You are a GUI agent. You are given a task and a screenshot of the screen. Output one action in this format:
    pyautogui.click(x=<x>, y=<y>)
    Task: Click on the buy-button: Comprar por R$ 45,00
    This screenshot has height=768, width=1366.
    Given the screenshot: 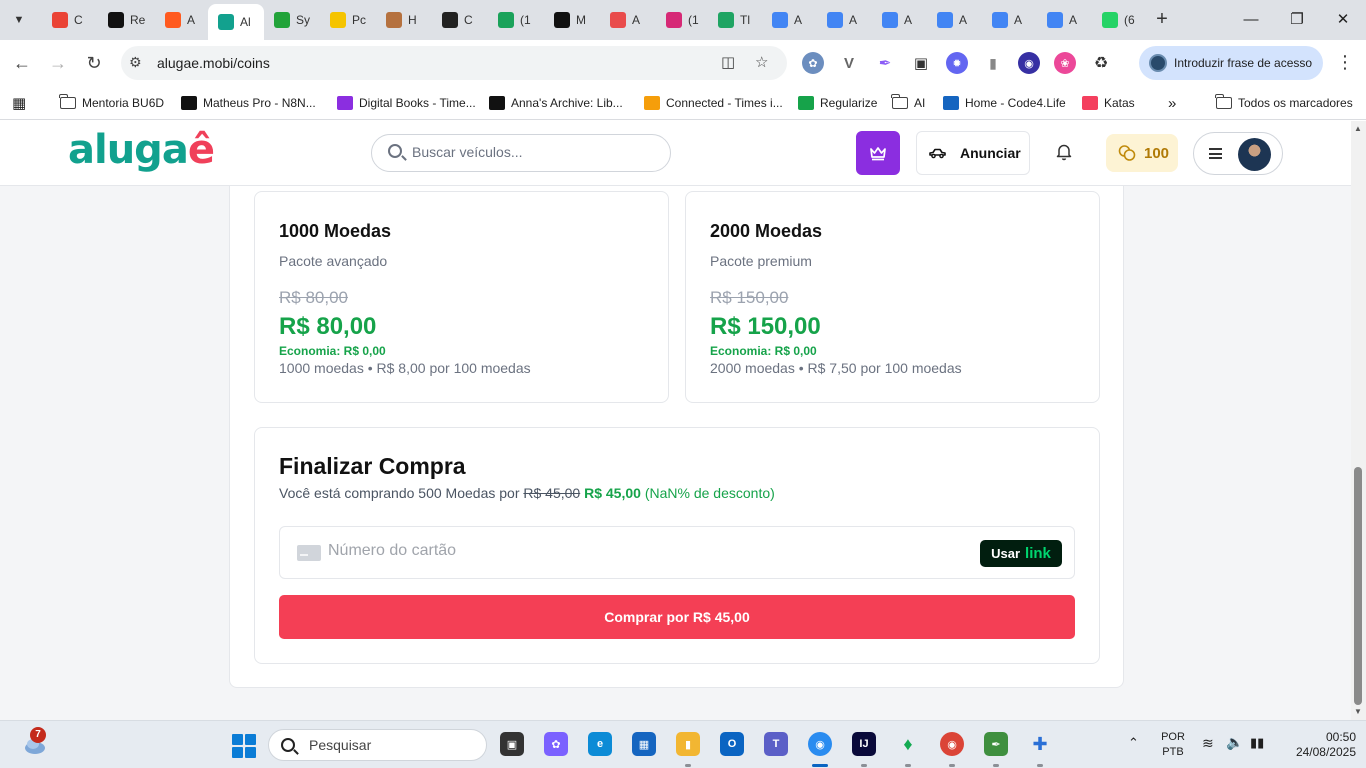 What is the action you would take?
    pyautogui.click(x=677, y=617)
    